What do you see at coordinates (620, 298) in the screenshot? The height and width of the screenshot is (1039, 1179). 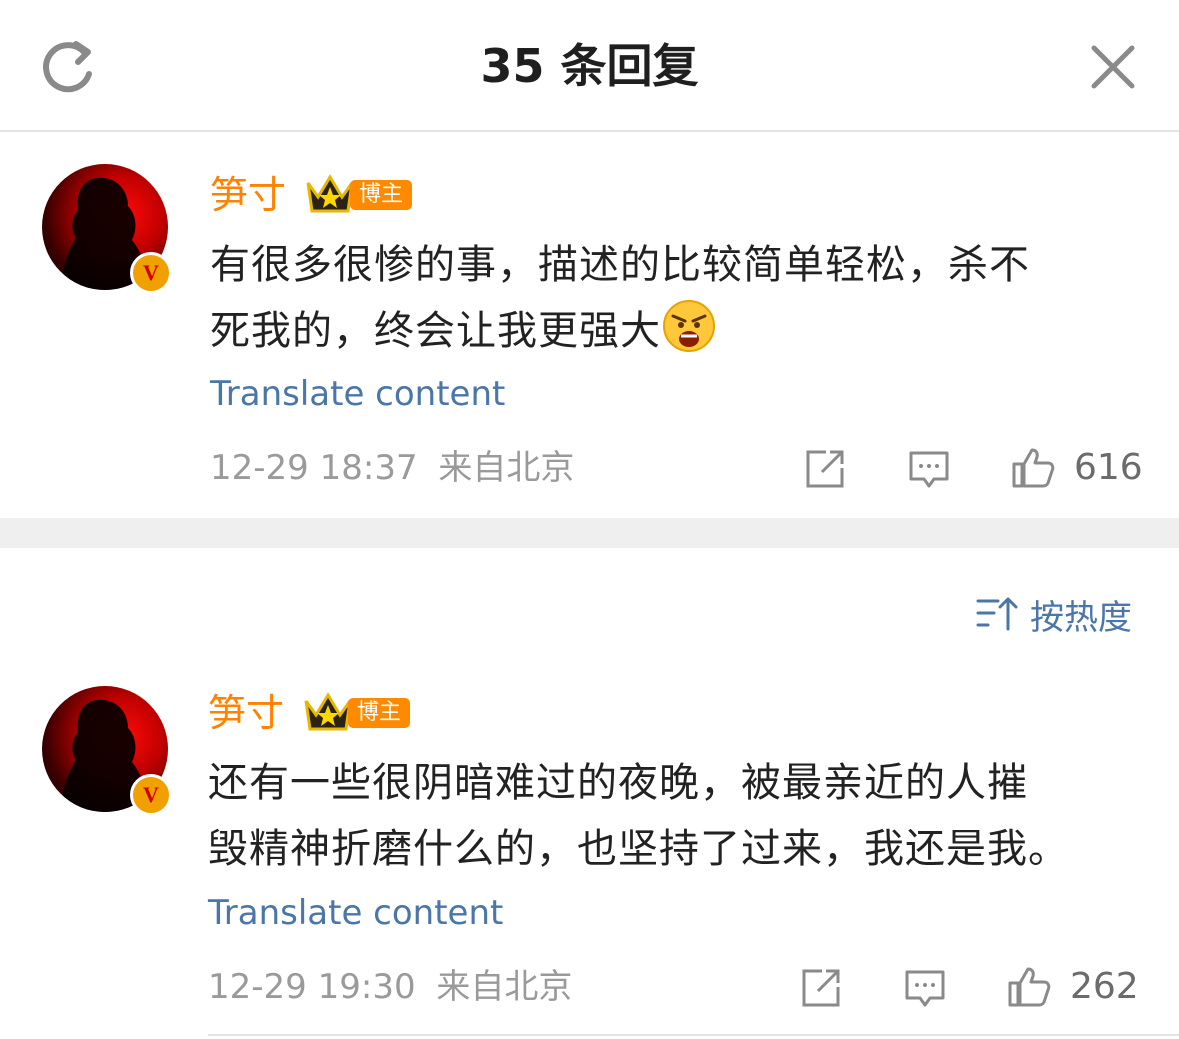 I see `comment-text: 有很多很惨的事，描述的比较简单轻松，杀不 死我的，终会让我更强大` at bounding box center [620, 298].